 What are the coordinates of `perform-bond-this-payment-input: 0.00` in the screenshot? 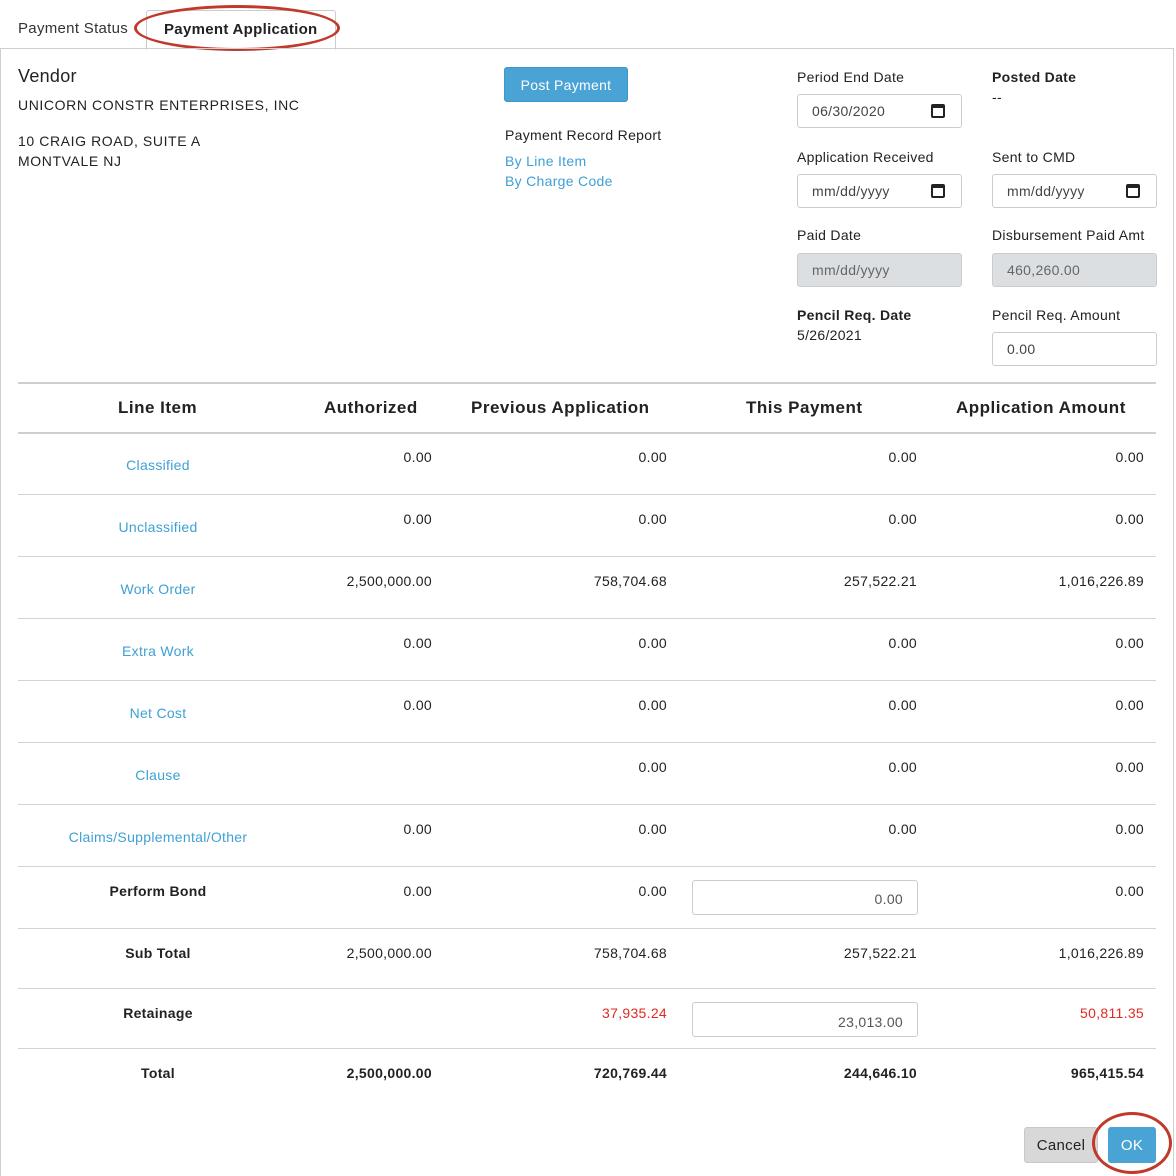 It's located at (805, 897).